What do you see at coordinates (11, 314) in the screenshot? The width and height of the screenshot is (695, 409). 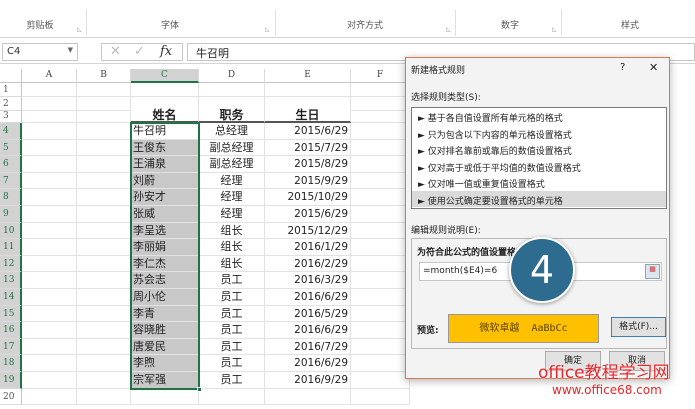 I see `row-header-15: 15` at bounding box center [11, 314].